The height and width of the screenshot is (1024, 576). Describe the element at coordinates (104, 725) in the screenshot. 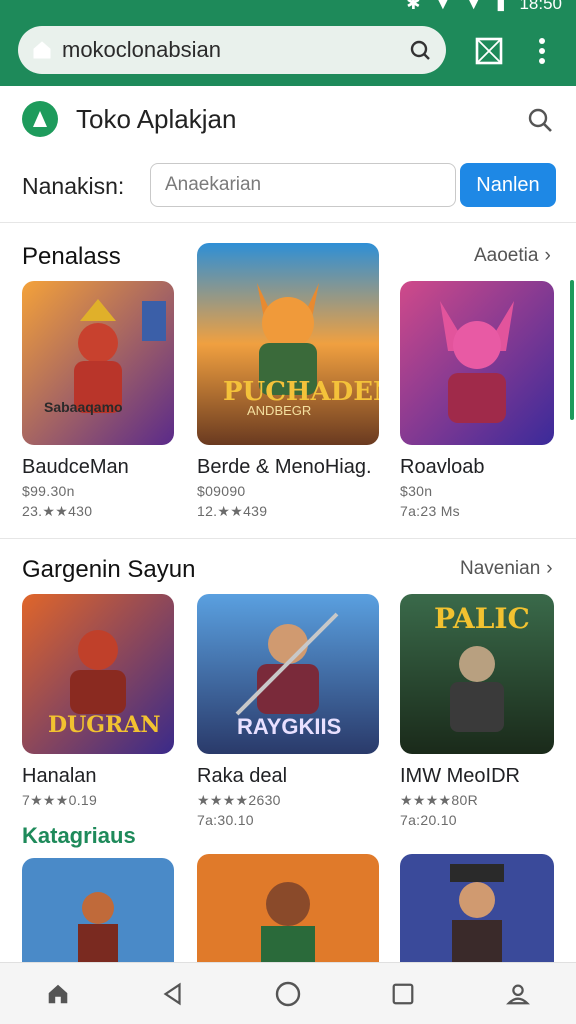

I see `thumbnail-title: DUGRAN` at that location.